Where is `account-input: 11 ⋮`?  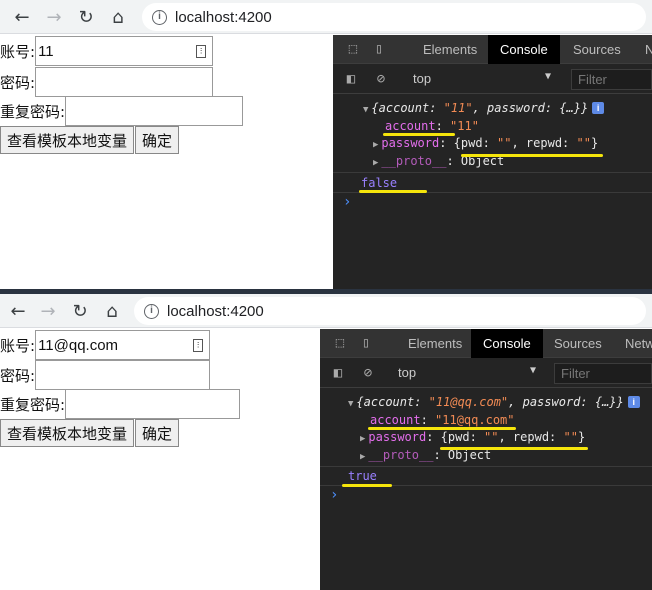 account-input: 11 ⋮ is located at coordinates (124, 51).